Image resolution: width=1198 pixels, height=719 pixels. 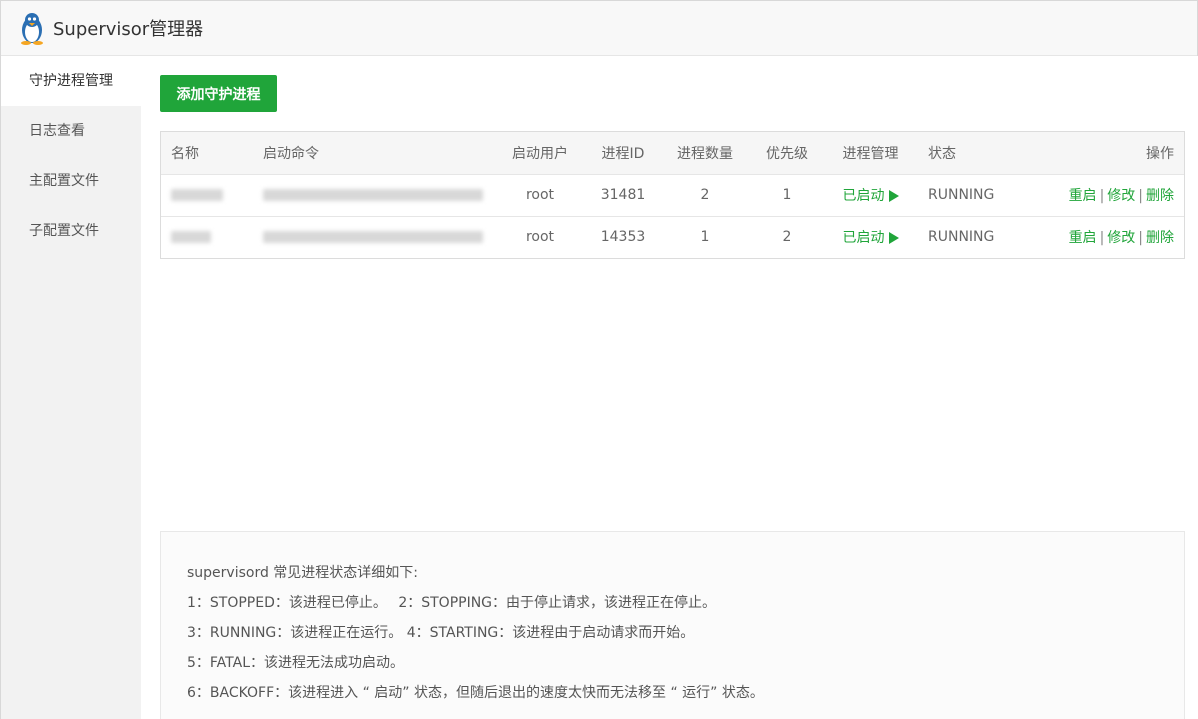 What do you see at coordinates (291, 153) in the screenshot?
I see `header-command: 启动命令` at bounding box center [291, 153].